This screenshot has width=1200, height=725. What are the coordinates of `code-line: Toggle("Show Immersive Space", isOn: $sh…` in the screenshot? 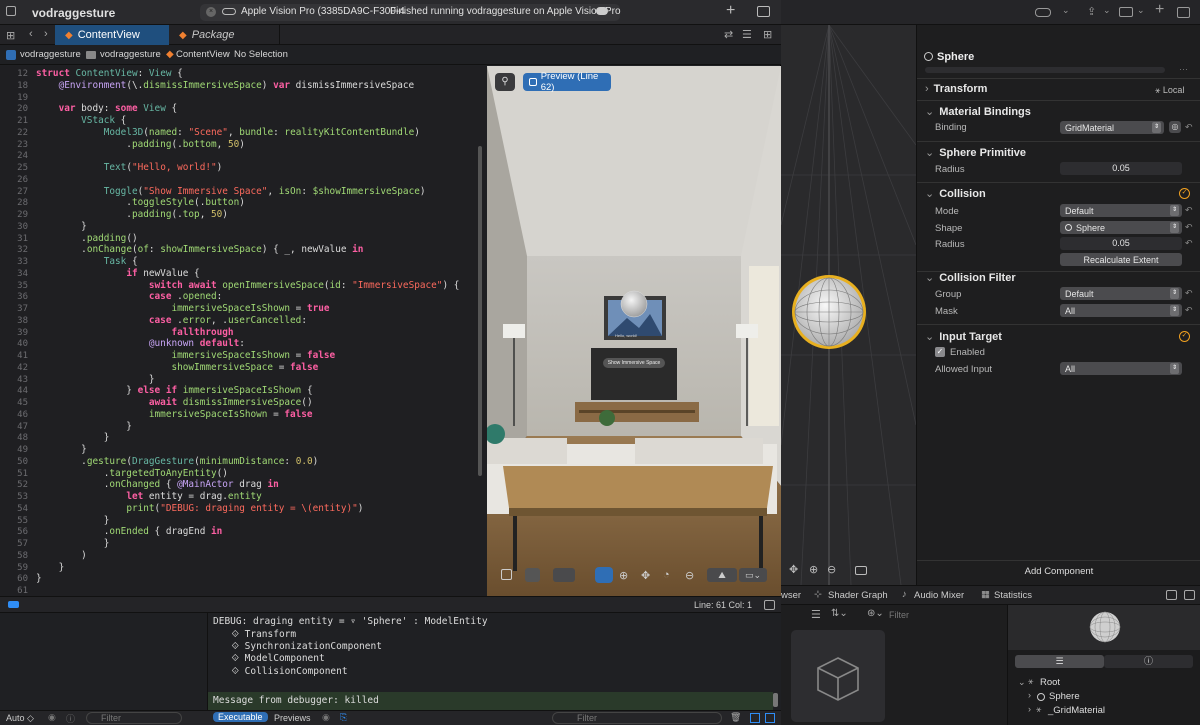 It's located at (231, 191).